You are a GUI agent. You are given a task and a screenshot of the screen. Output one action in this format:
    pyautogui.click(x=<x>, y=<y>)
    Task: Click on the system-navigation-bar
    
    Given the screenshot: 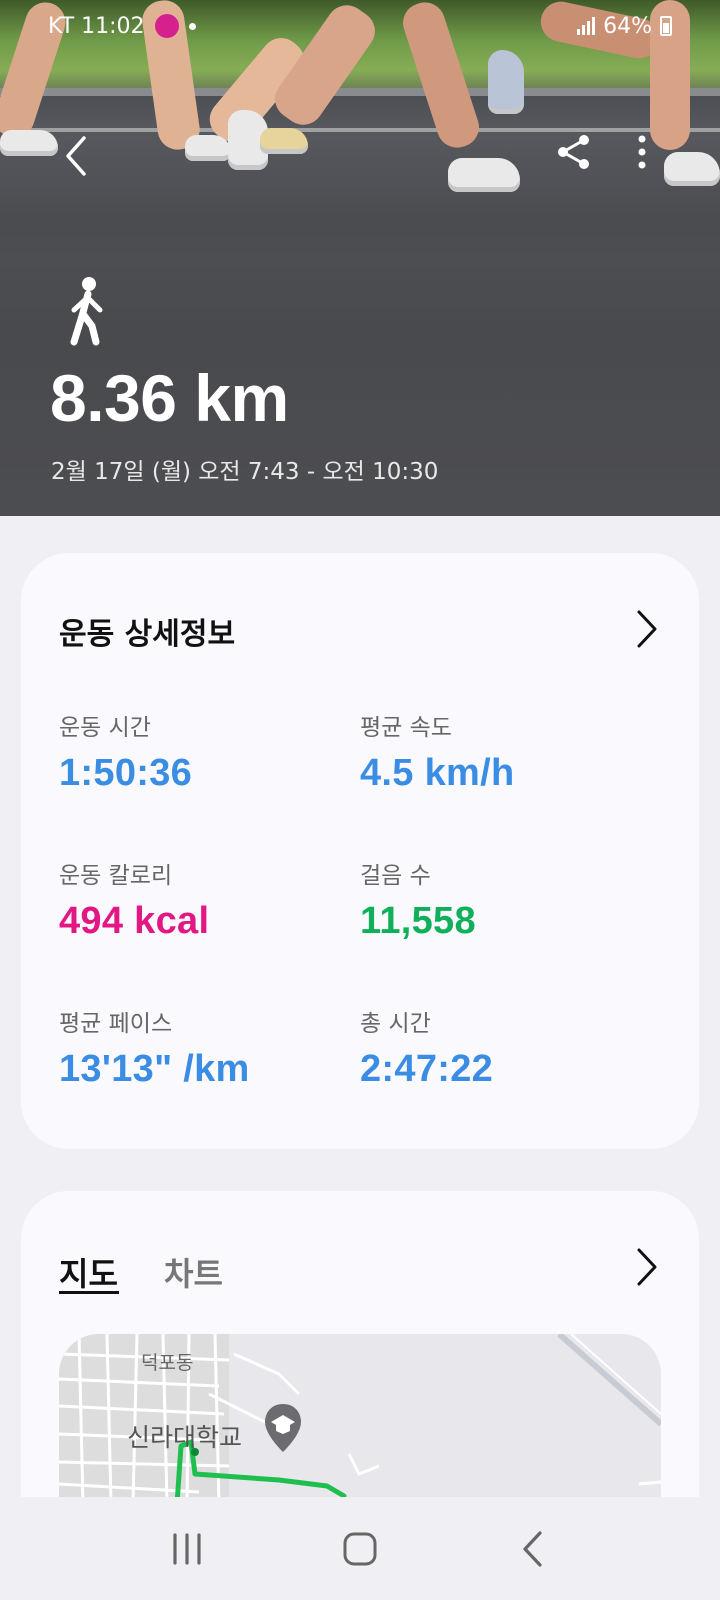 What is the action you would take?
    pyautogui.click(x=360, y=1548)
    